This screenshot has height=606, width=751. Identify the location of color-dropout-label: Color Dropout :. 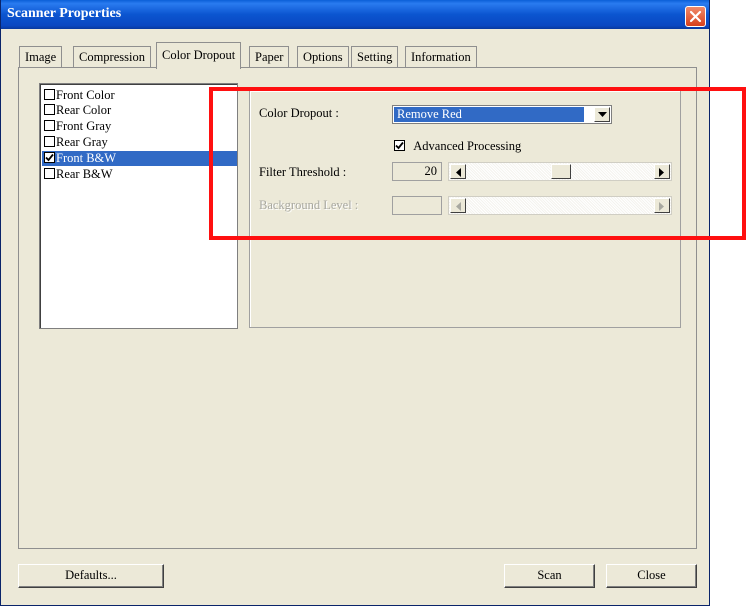
(299, 113).